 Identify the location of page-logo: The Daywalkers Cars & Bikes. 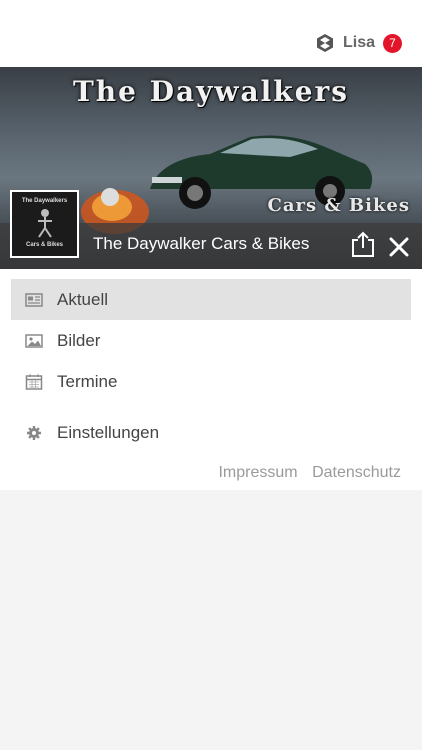
(44, 224).